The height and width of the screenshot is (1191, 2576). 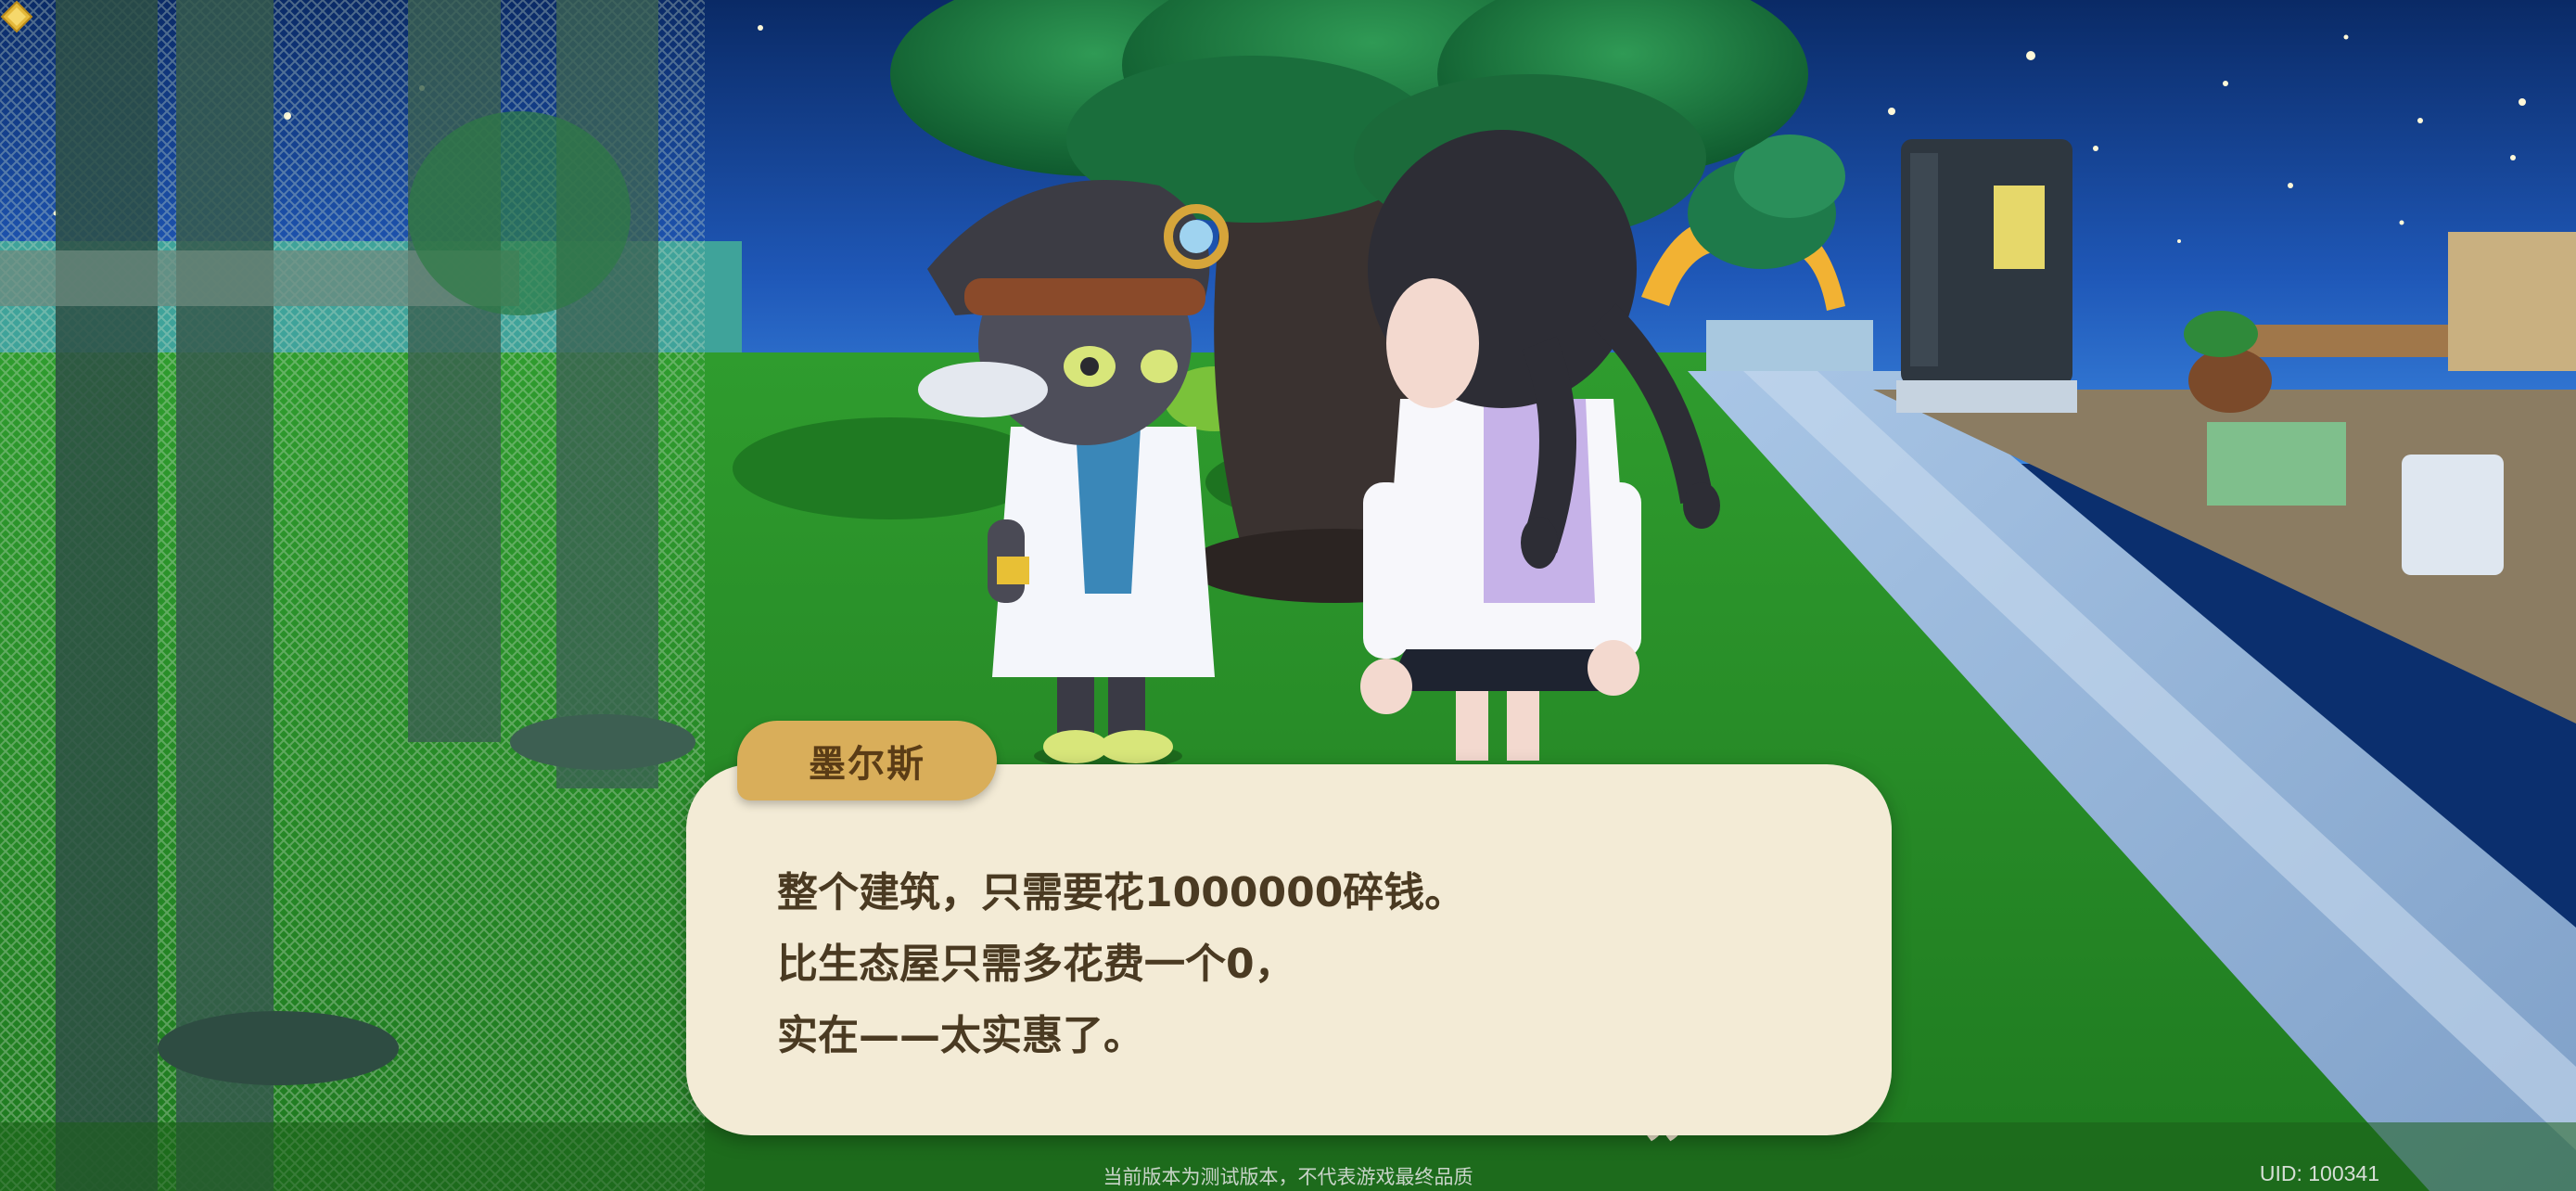 I want to click on dialogue-line: 实在——太实惠了。, so click(x=961, y=1035).